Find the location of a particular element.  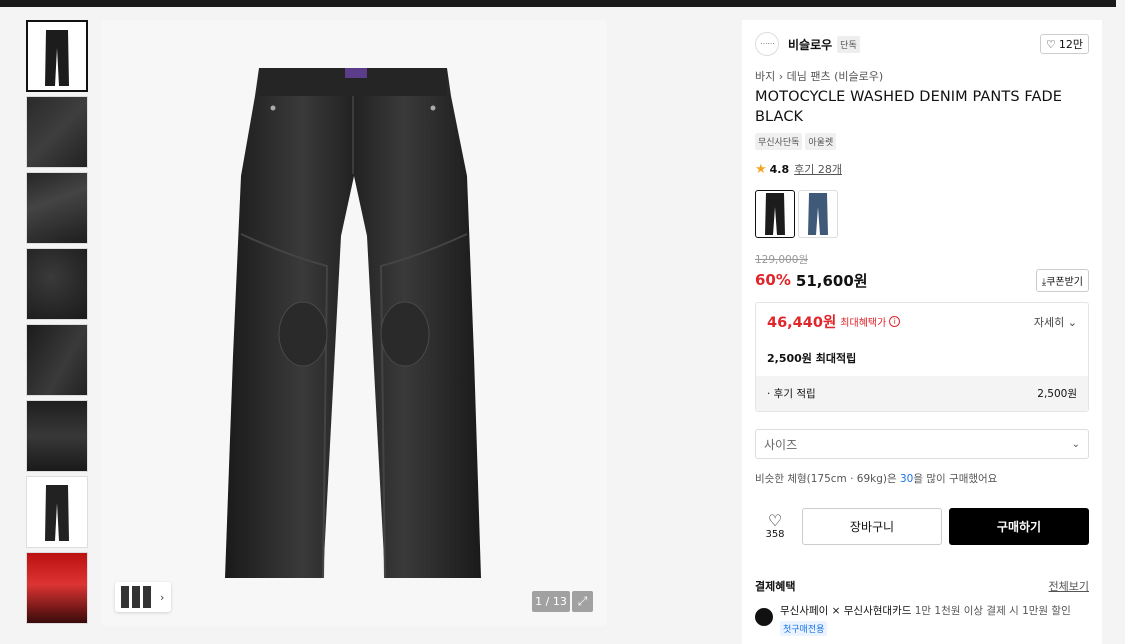

rating: ★ 4.8 후기 28개 is located at coordinates (798, 169).